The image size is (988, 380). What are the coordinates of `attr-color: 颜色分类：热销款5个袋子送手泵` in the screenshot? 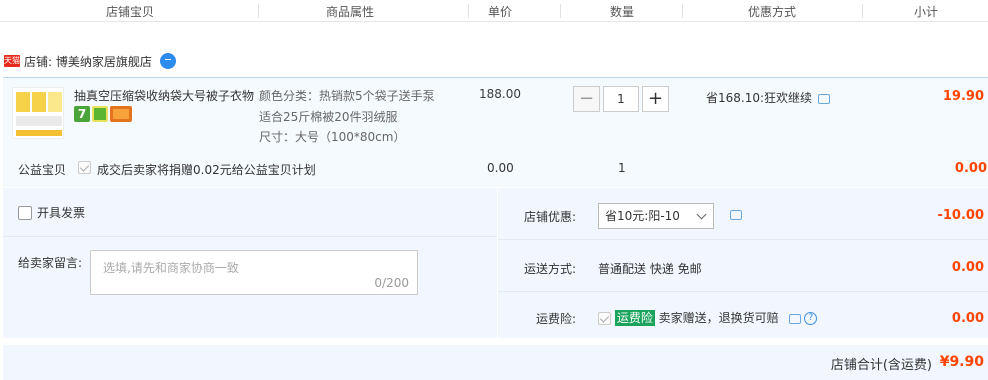 It's located at (347, 96).